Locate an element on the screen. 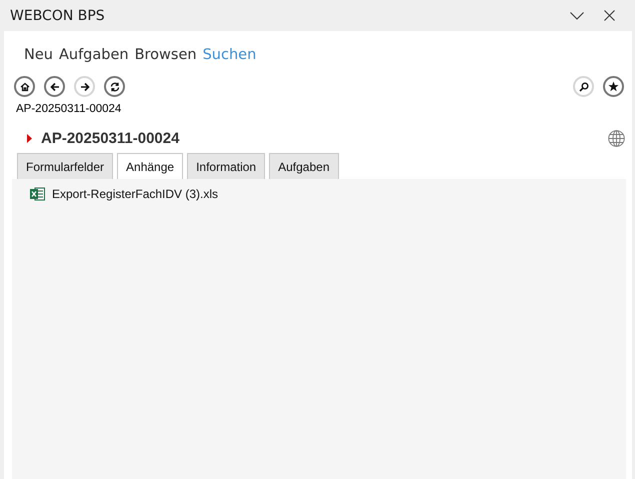 This screenshot has width=635, height=479. tab: Formularfelder is located at coordinates (65, 166).